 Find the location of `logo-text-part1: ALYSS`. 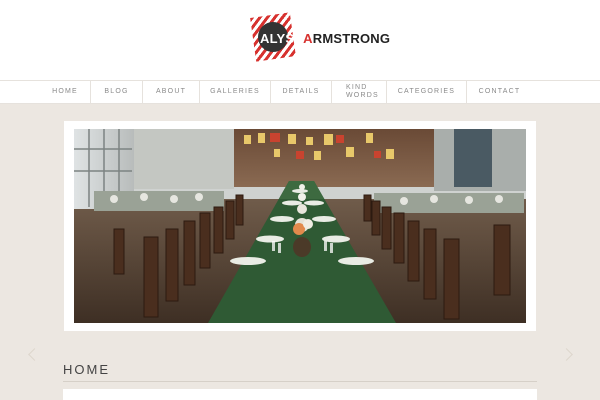

logo-text-part1: ALYSS is located at coordinates (282, 38).